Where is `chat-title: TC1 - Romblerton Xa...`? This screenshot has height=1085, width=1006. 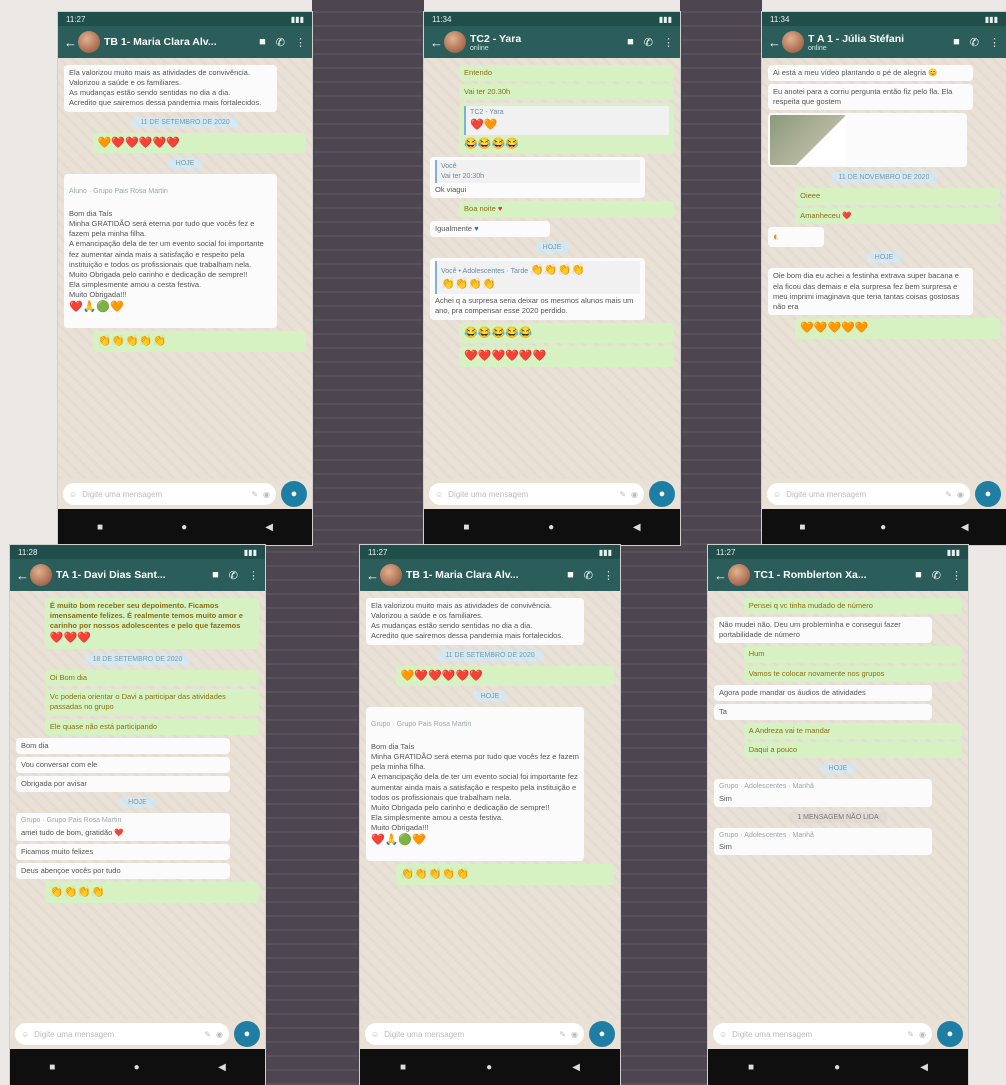 chat-title: TC1 - Romblerton Xa... is located at coordinates (832, 575).